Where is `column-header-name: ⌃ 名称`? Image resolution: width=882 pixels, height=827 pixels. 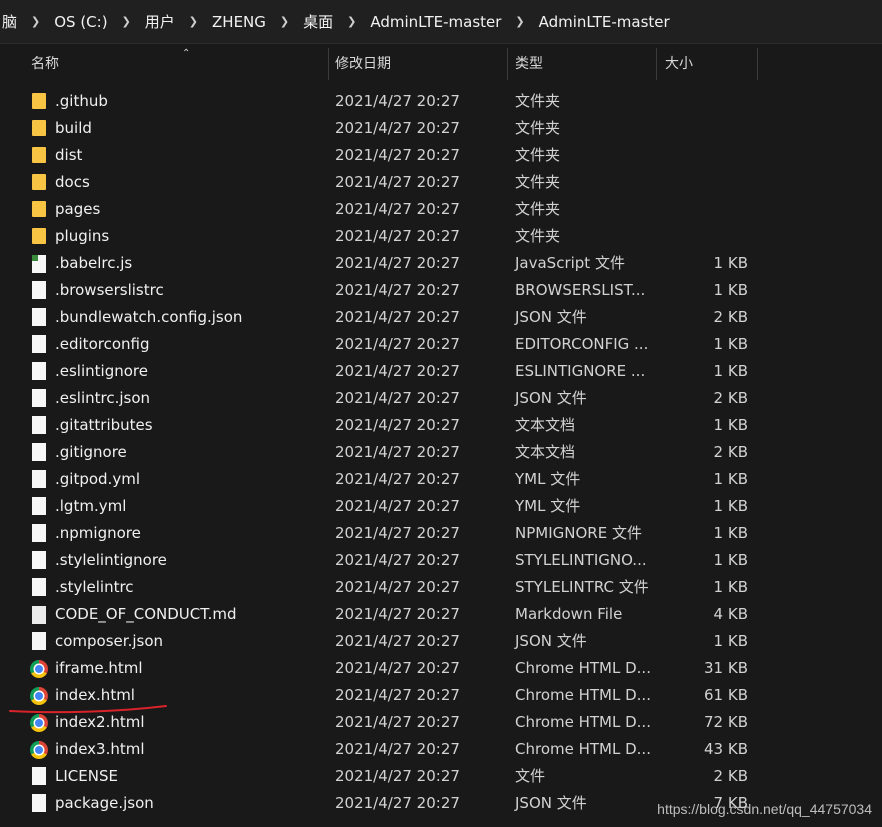
column-header-name: ⌃ 名称 is located at coordinates (176, 64).